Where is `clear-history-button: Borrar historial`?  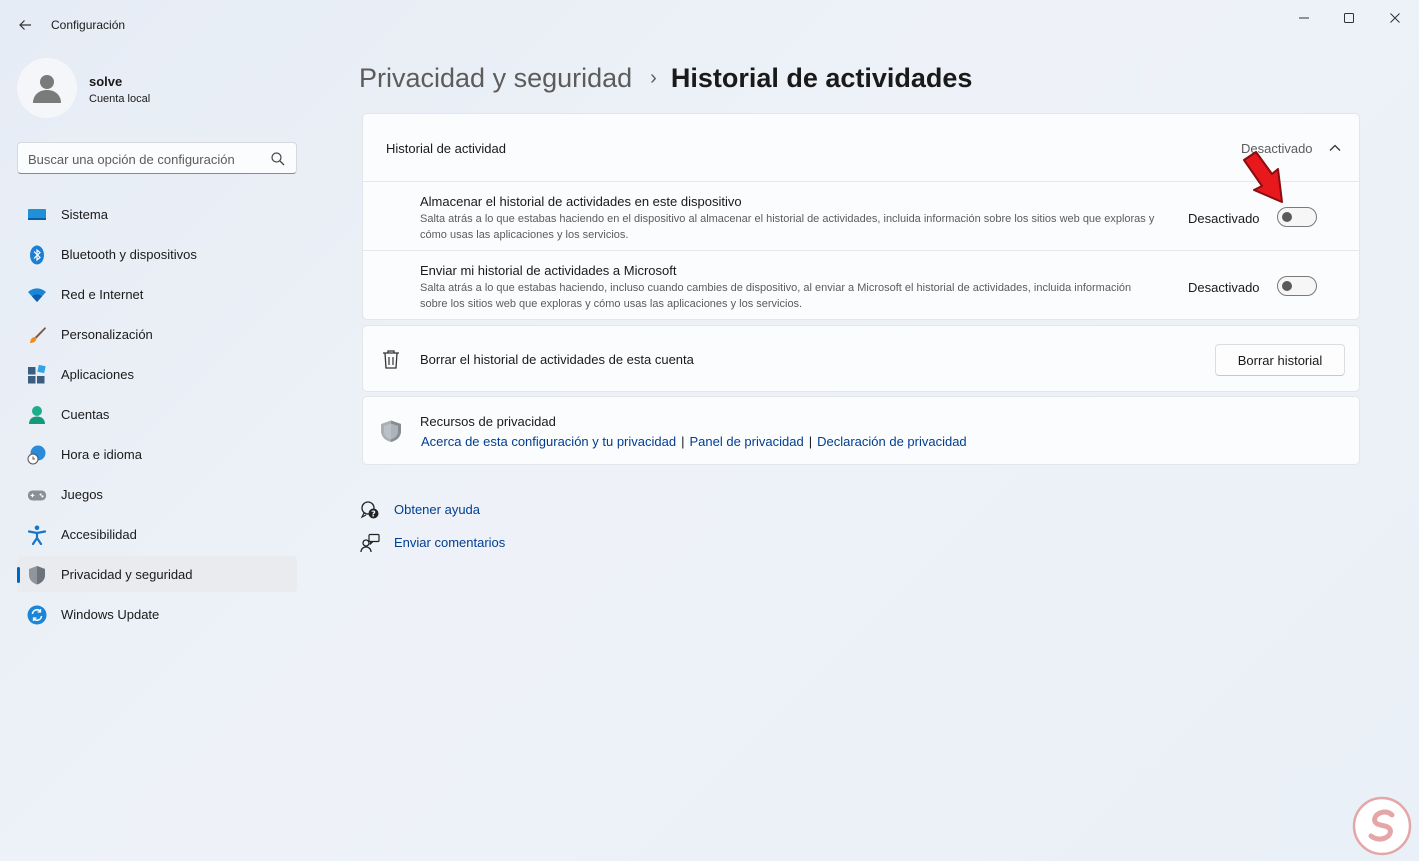 clear-history-button: Borrar historial is located at coordinates (1280, 360).